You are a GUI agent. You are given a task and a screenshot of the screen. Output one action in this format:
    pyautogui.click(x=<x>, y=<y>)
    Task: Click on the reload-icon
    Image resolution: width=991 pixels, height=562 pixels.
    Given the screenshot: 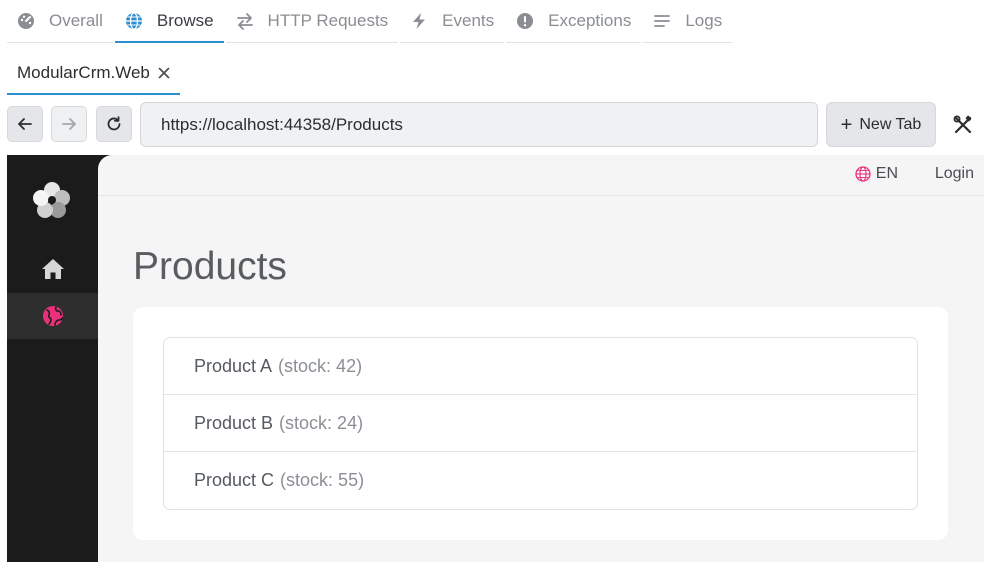 What is the action you would take?
    pyautogui.click(x=114, y=124)
    